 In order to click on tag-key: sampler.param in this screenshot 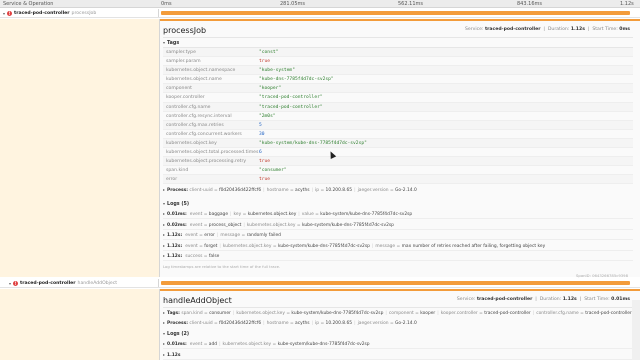, I will do `click(183, 62)`.